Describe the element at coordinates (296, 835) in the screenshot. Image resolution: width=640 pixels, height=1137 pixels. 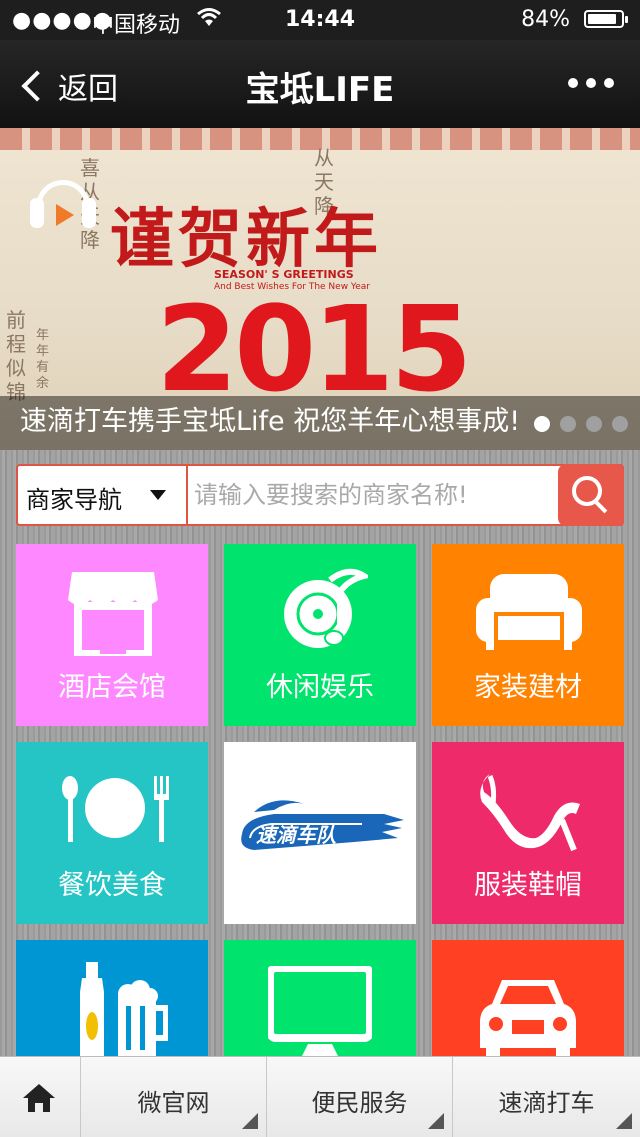
I see `logo-text: 速滴车队` at that location.